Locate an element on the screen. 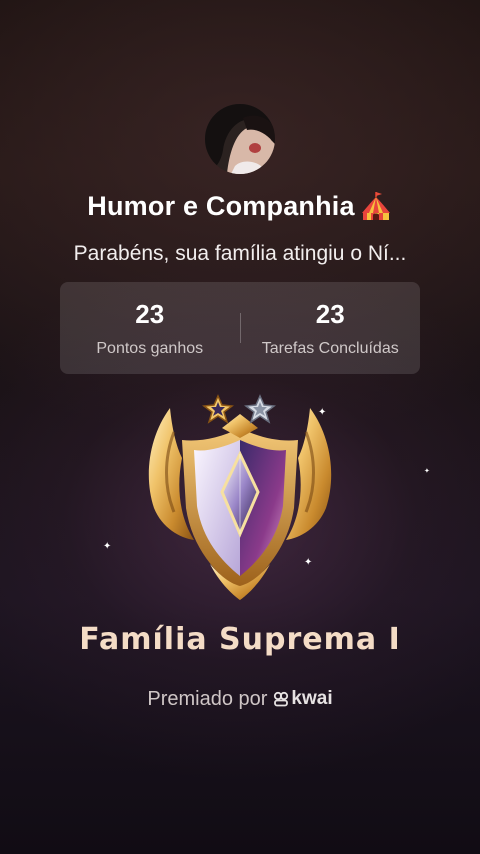 The width and height of the screenshot is (480, 854). points-value: 23 is located at coordinates (150, 313).